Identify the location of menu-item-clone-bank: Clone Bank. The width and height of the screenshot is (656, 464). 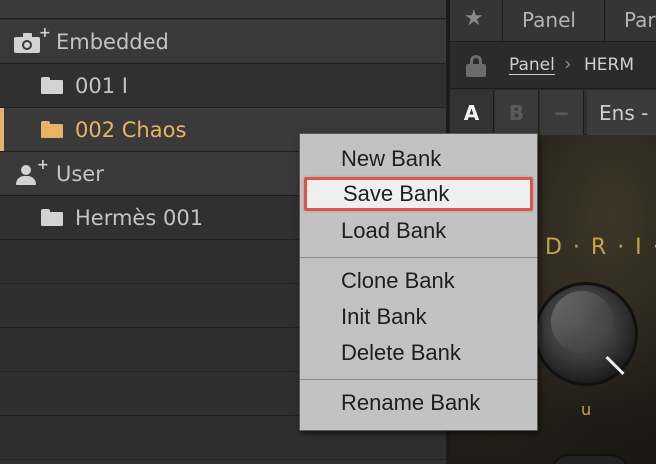
(418, 281).